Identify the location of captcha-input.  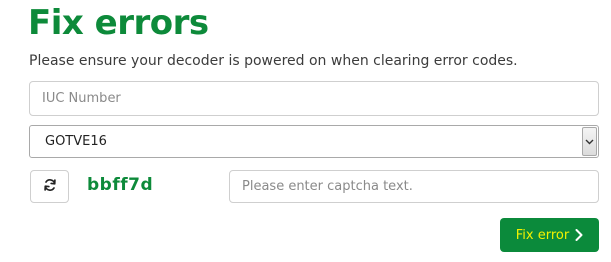
(414, 186).